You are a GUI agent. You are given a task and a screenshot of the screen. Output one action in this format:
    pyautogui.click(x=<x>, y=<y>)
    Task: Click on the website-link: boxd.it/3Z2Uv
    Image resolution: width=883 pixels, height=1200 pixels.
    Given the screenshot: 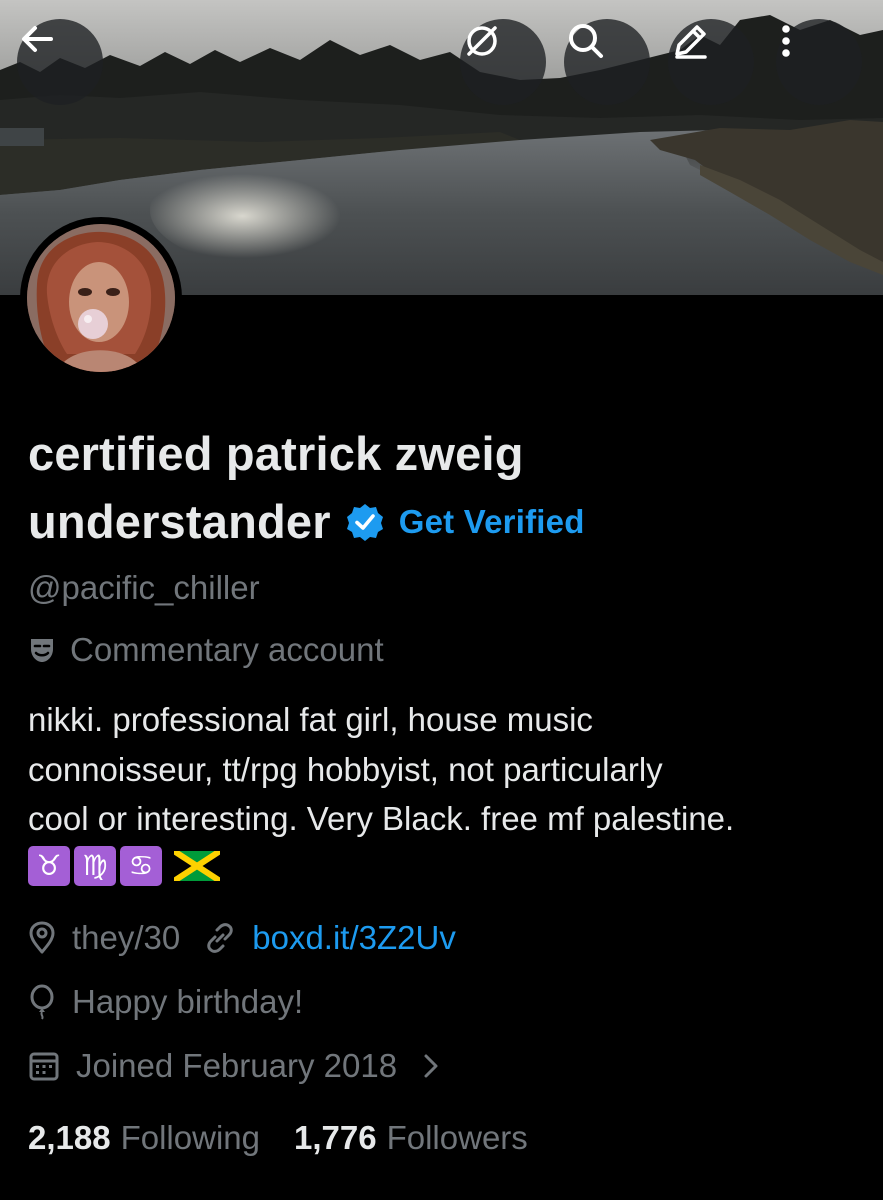 What is the action you would take?
    pyautogui.click(x=354, y=938)
    